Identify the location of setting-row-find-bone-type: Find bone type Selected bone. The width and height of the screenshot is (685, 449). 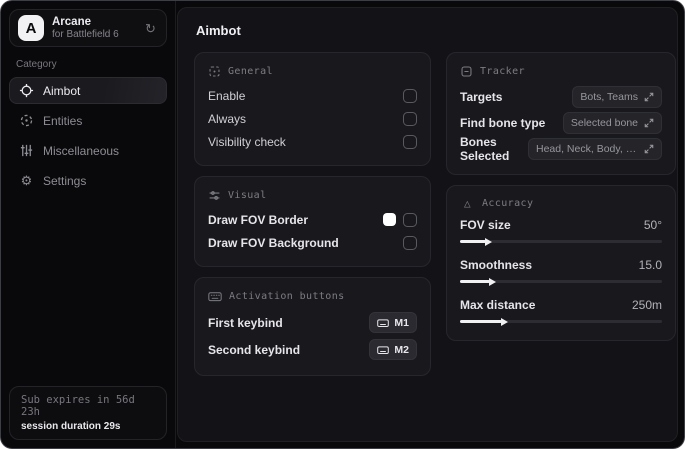
(561, 123).